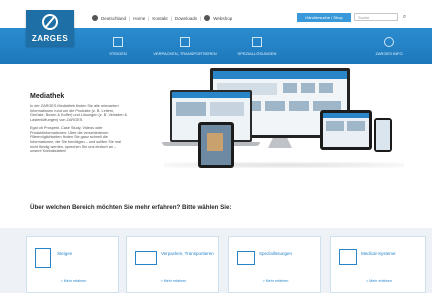 The height and width of the screenshot is (293, 432). What do you see at coordinates (222, 18) in the screenshot?
I see `utility-link-webshop: Webshop` at bounding box center [222, 18].